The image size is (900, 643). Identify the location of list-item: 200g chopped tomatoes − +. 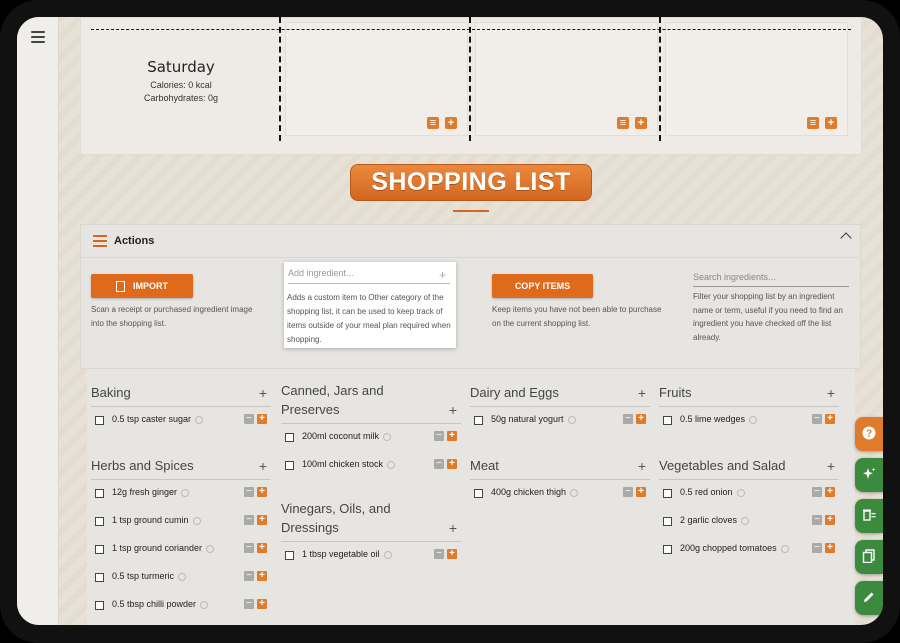
(749, 550).